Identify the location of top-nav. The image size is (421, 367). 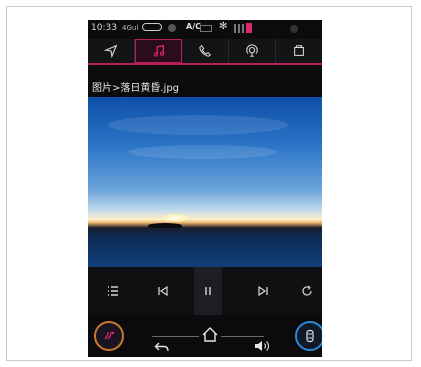
(205, 52).